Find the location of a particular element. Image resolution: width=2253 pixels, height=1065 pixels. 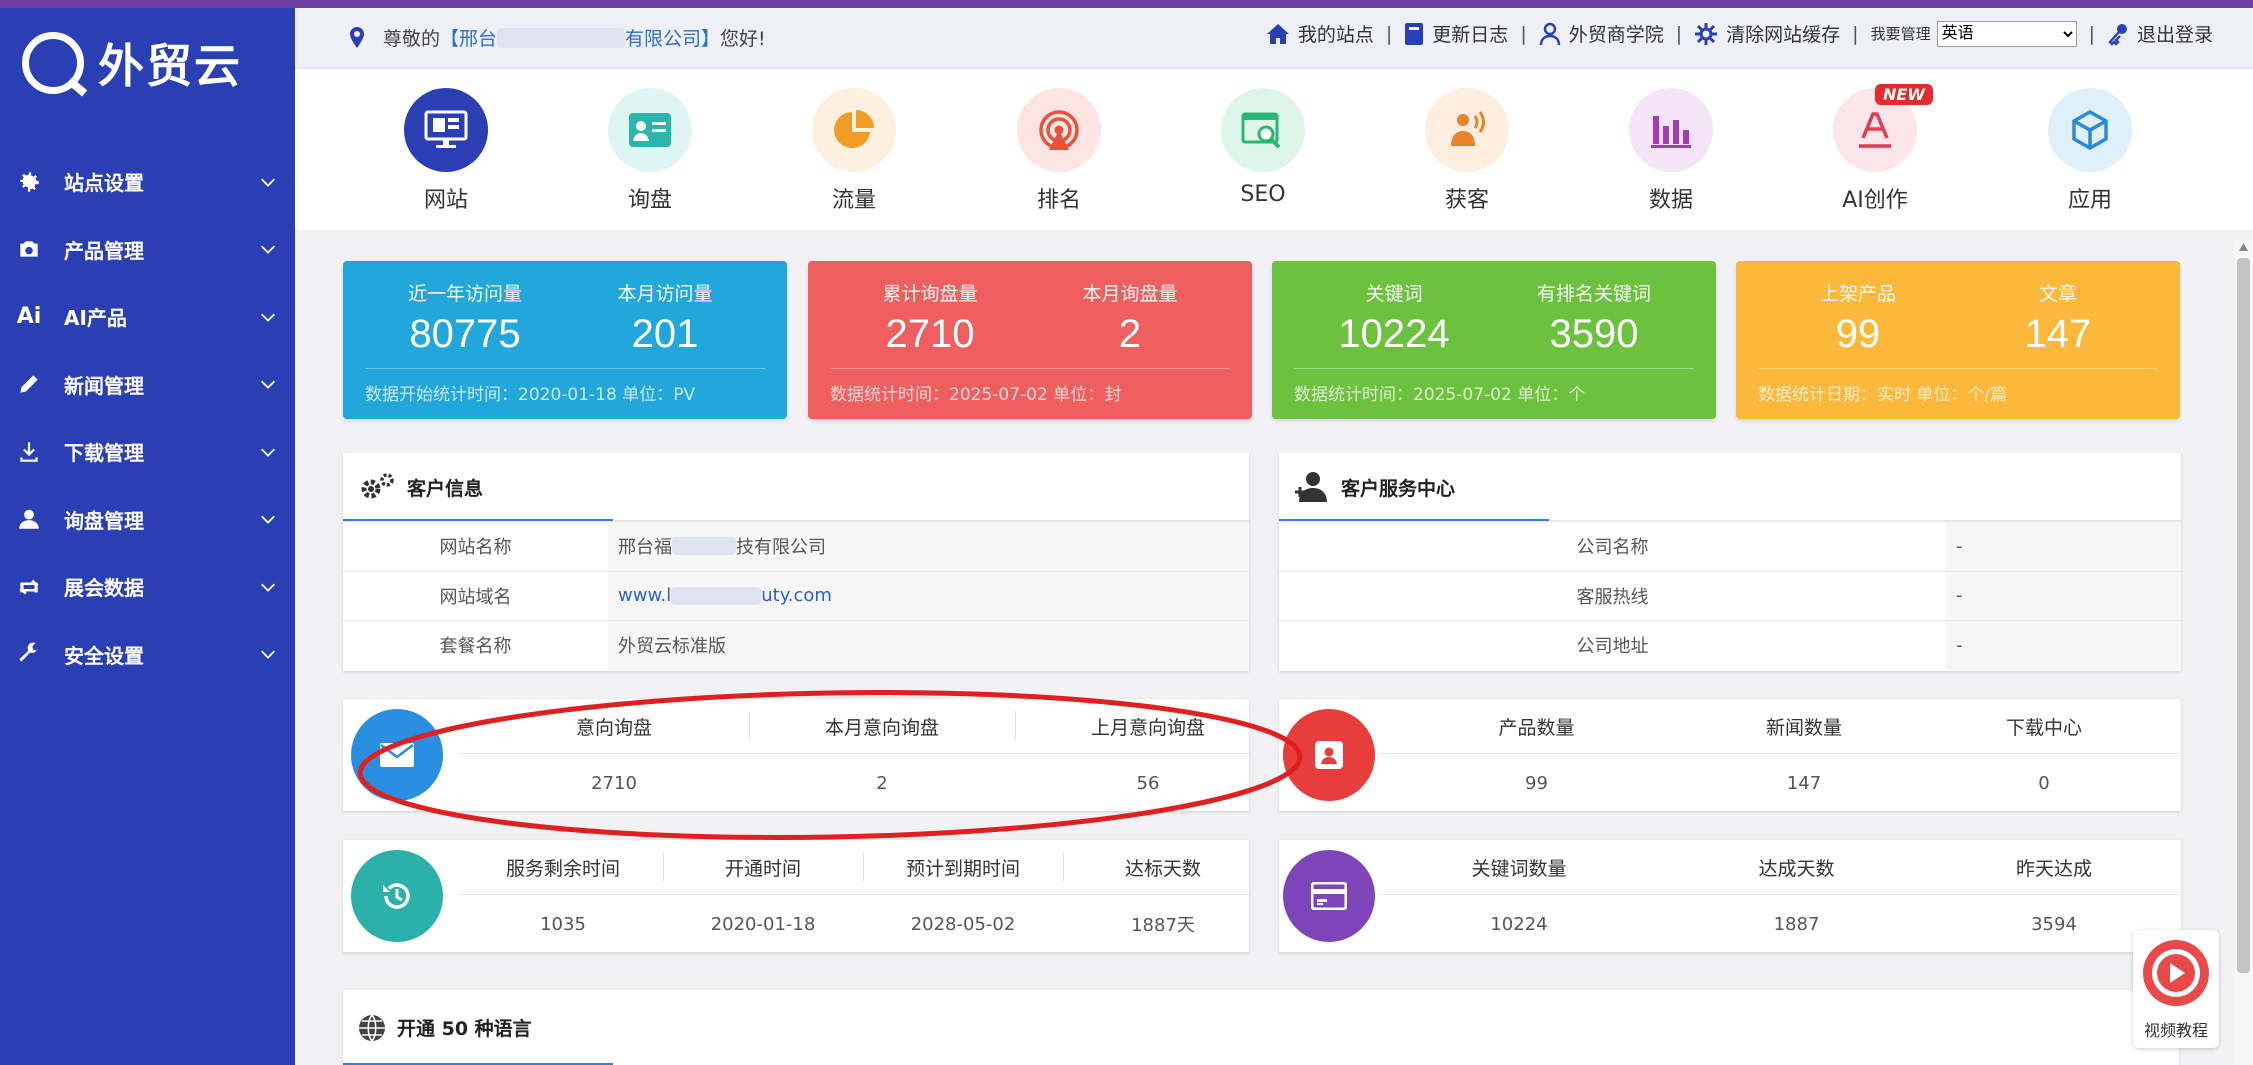

quick-item-label: 询盘 is located at coordinates (649, 200).